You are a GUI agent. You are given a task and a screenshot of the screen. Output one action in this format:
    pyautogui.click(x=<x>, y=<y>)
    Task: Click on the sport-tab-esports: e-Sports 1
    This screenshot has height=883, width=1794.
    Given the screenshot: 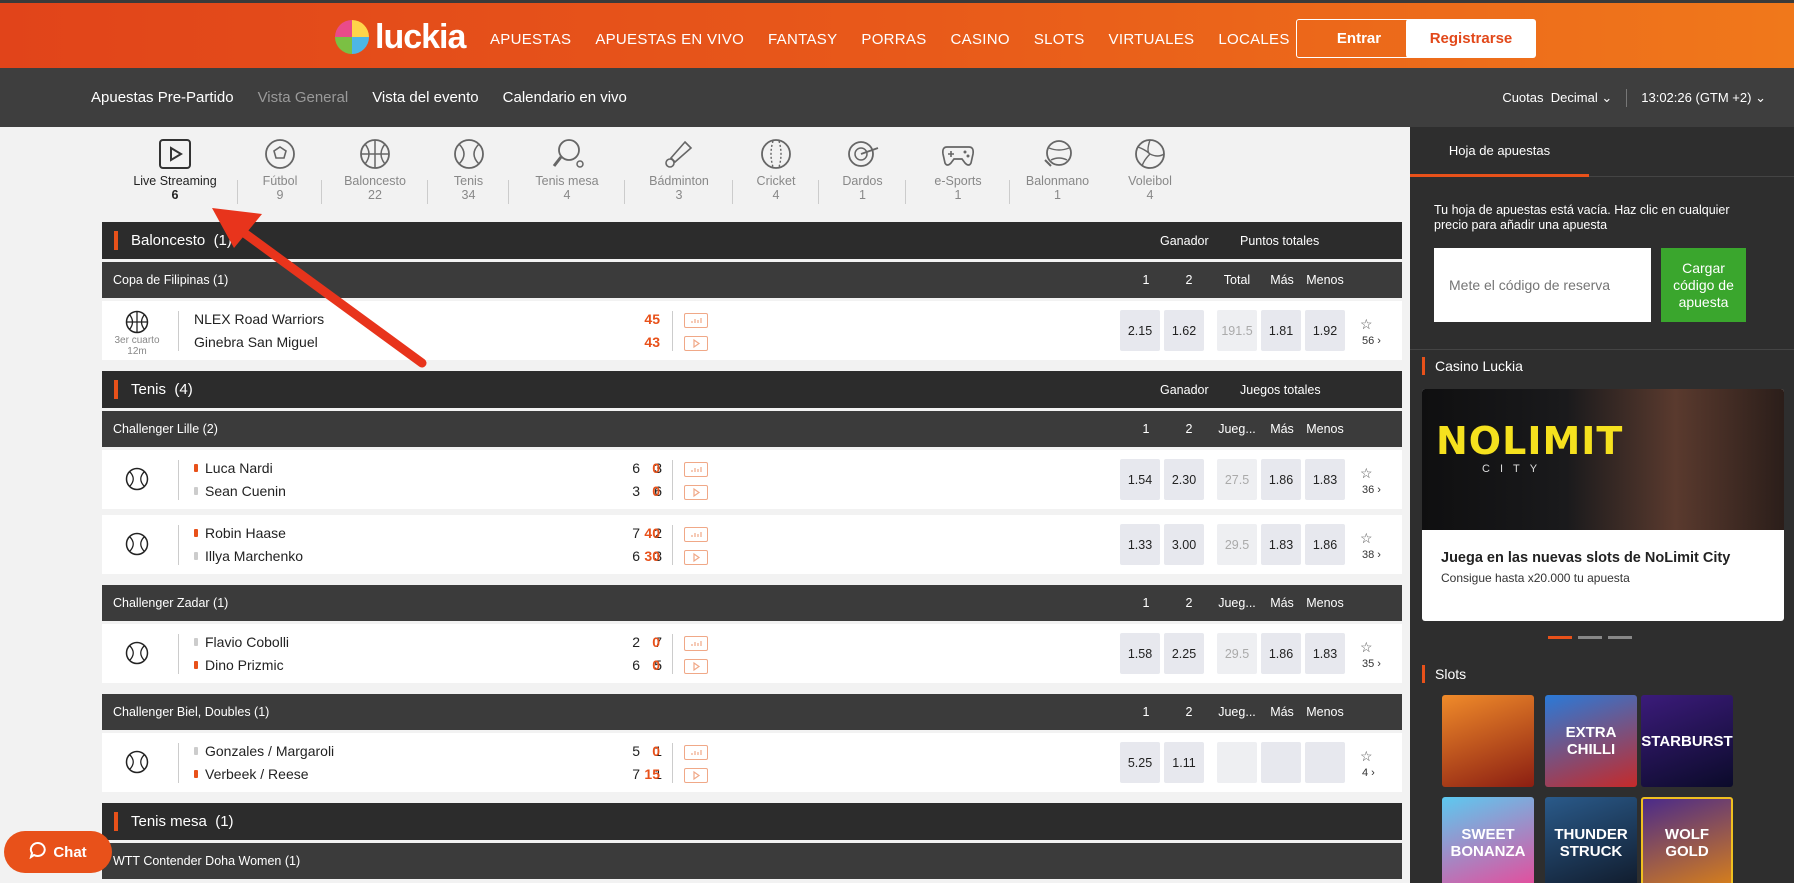 What is the action you would take?
    pyautogui.click(x=958, y=174)
    